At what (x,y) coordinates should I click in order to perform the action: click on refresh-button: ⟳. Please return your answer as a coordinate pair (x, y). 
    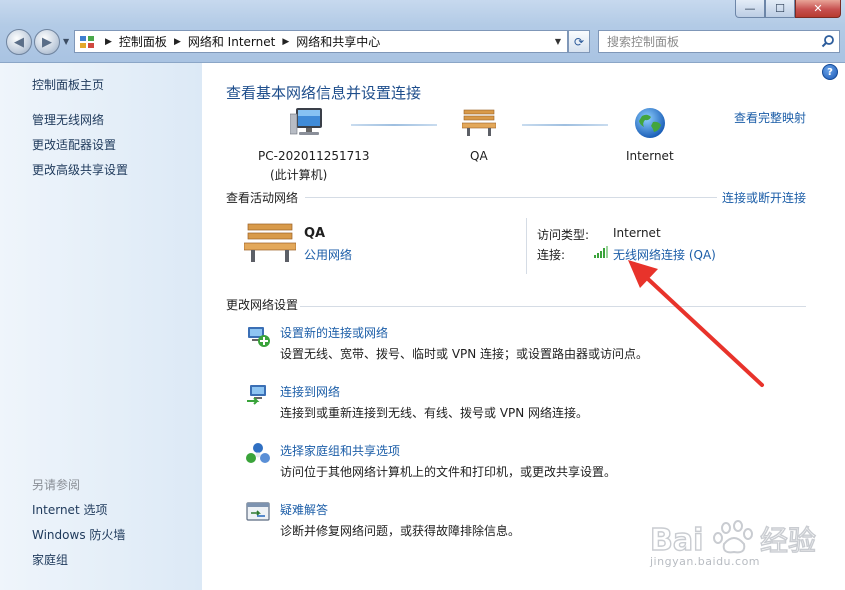
    Looking at the image, I should click on (579, 41).